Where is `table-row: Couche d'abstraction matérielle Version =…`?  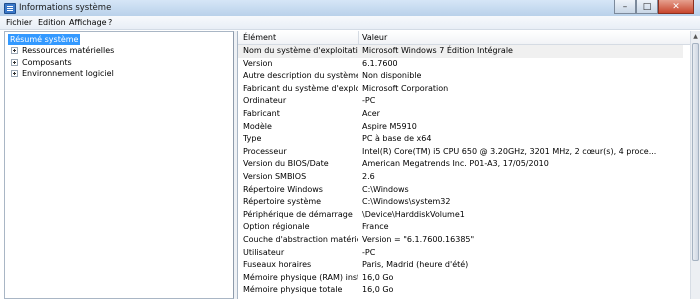
table-row: Couche d'abstraction matérielle Version =… is located at coordinates (460, 240).